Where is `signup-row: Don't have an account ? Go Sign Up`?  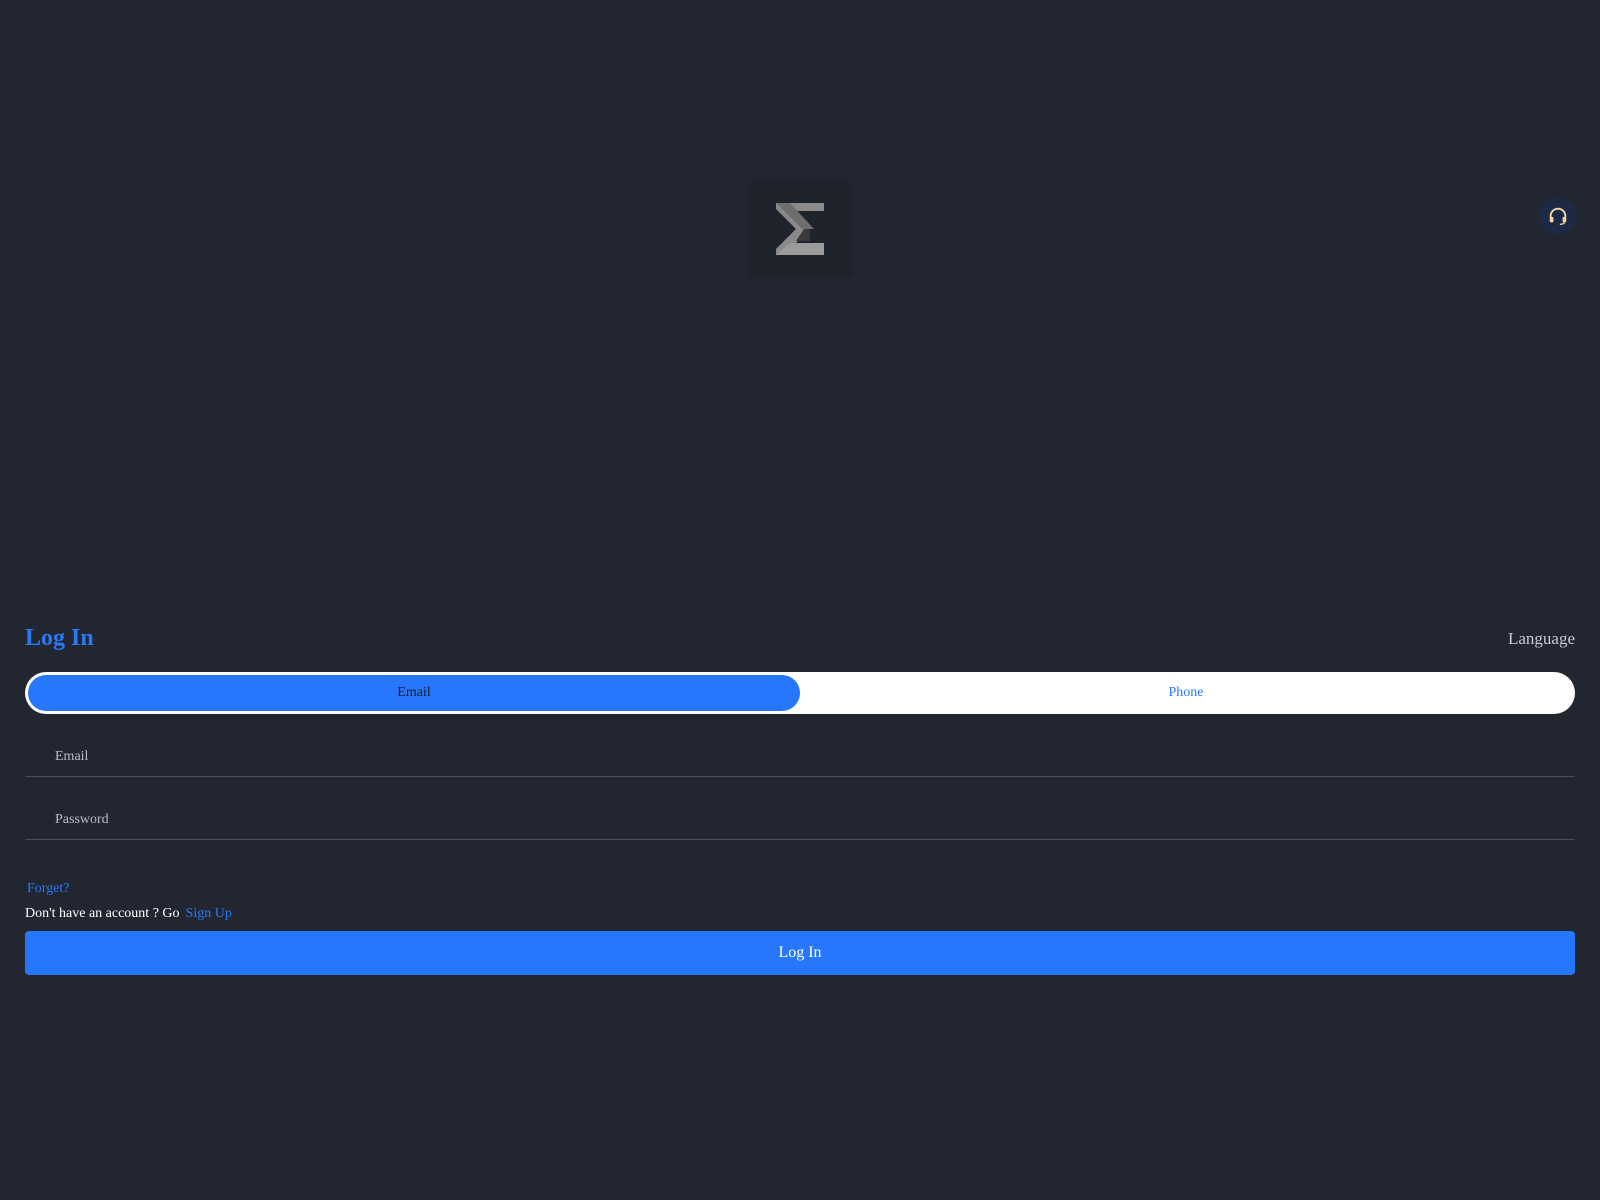 signup-row: Don't have an account ? Go Sign Up is located at coordinates (128, 914).